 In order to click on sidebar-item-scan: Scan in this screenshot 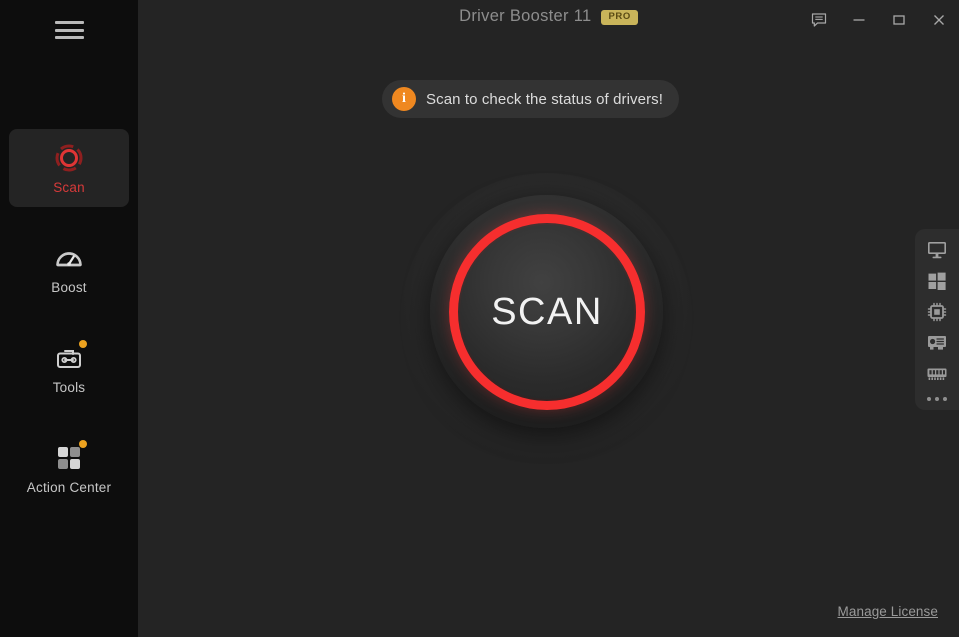, I will do `click(69, 168)`.